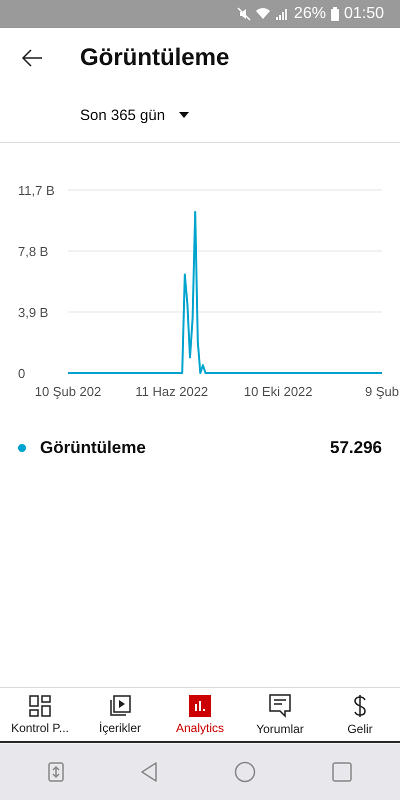 The width and height of the screenshot is (400, 800). What do you see at coordinates (171, 391) in the screenshot?
I see `x-axis-label: 11 Haz 2022` at bounding box center [171, 391].